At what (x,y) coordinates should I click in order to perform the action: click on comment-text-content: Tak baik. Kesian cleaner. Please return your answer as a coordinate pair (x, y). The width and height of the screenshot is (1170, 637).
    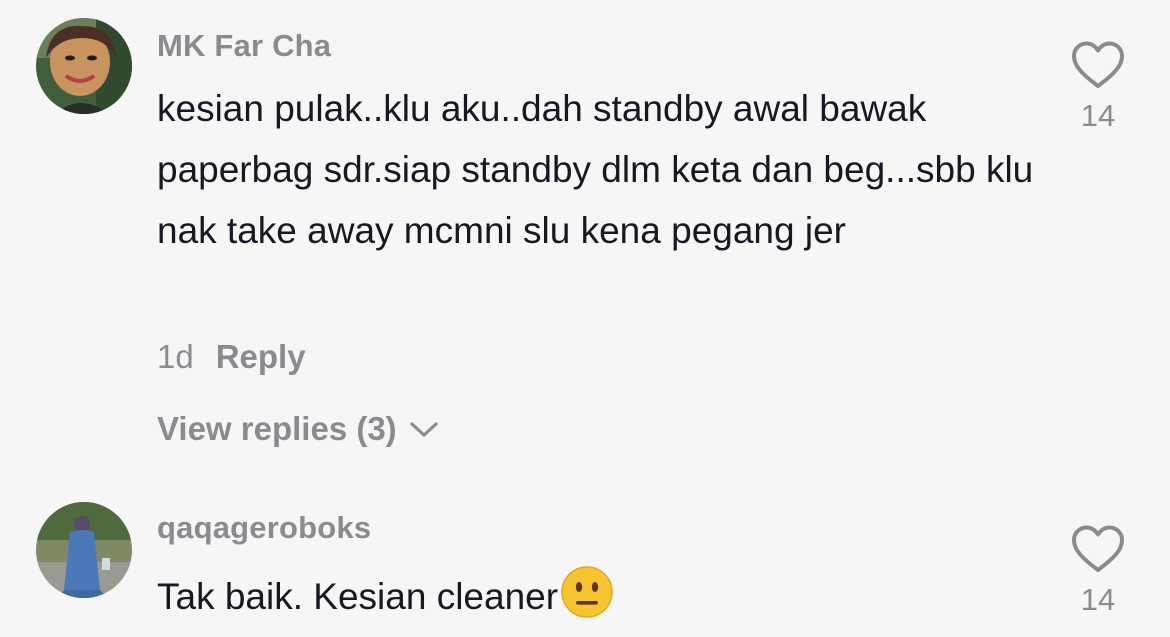
    Looking at the image, I should click on (358, 596).